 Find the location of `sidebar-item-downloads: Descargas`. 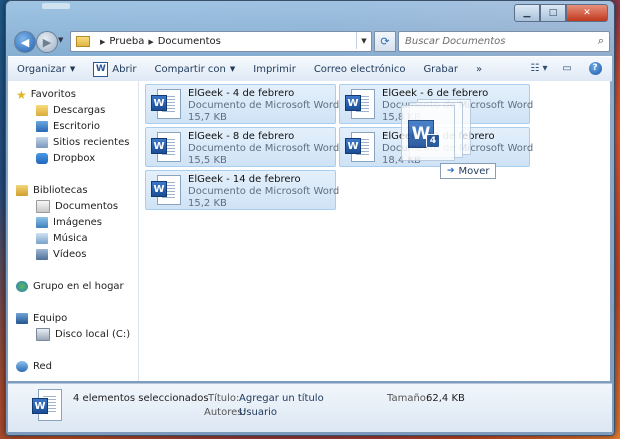

sidebar-item-downloads: Descargas is located at coordinates (70, 110).